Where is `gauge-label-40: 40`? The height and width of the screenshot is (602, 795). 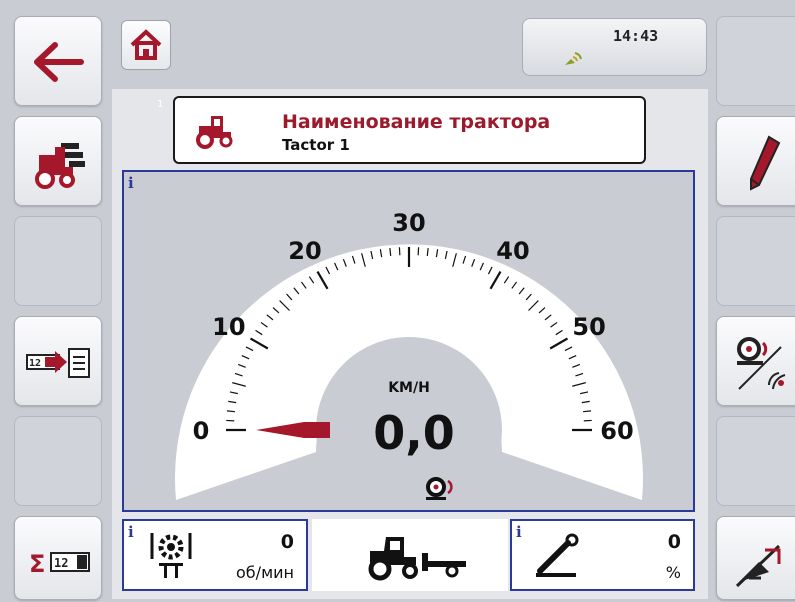 gauge-label-40: 40 is located at coordinates (512, 251).